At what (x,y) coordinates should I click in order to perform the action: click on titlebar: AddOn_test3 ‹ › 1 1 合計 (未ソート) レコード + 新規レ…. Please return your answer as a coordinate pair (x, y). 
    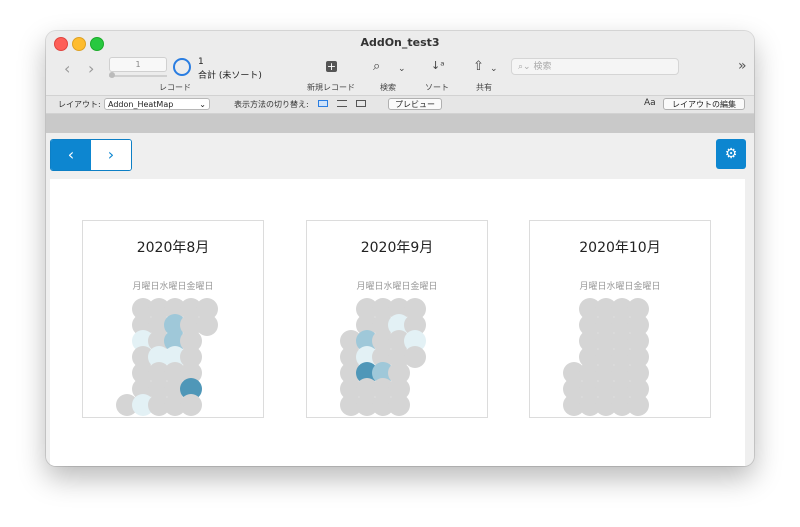
    Looking at the image, I should click on (400, 63).